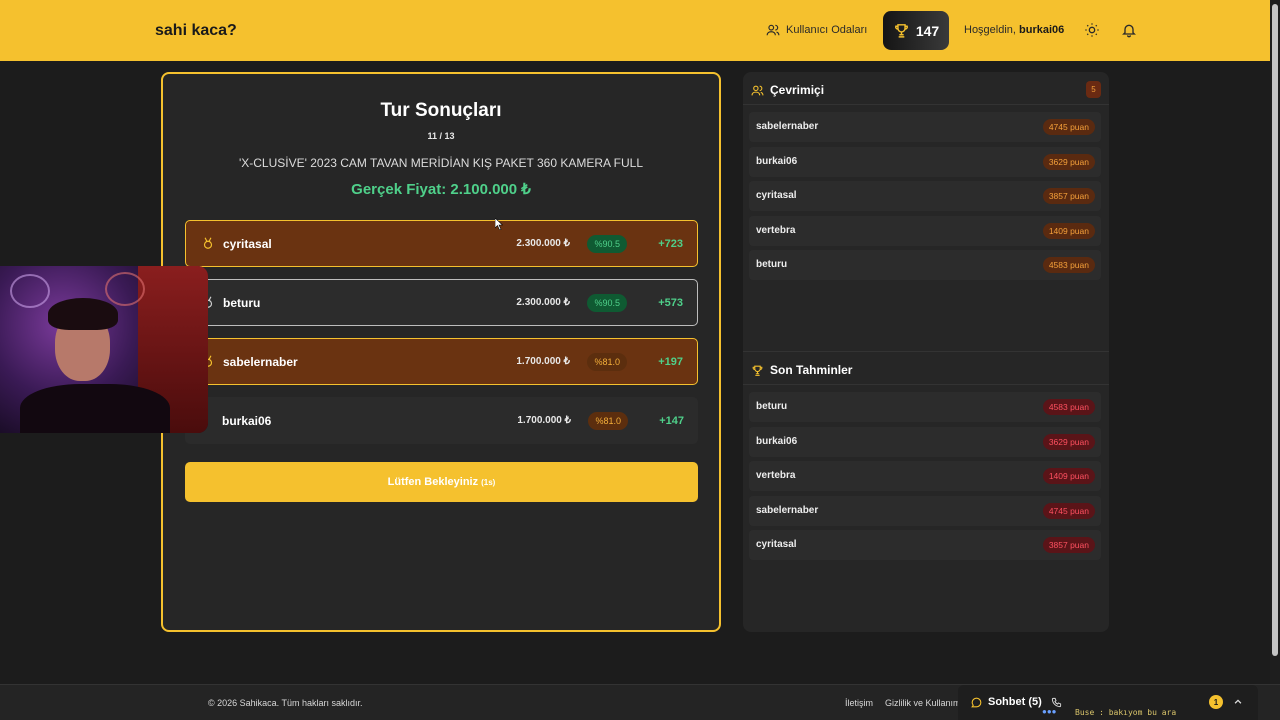 This screenshot has height=720, width=1280. I want to click on score-chip: 147, so click(916, 30).